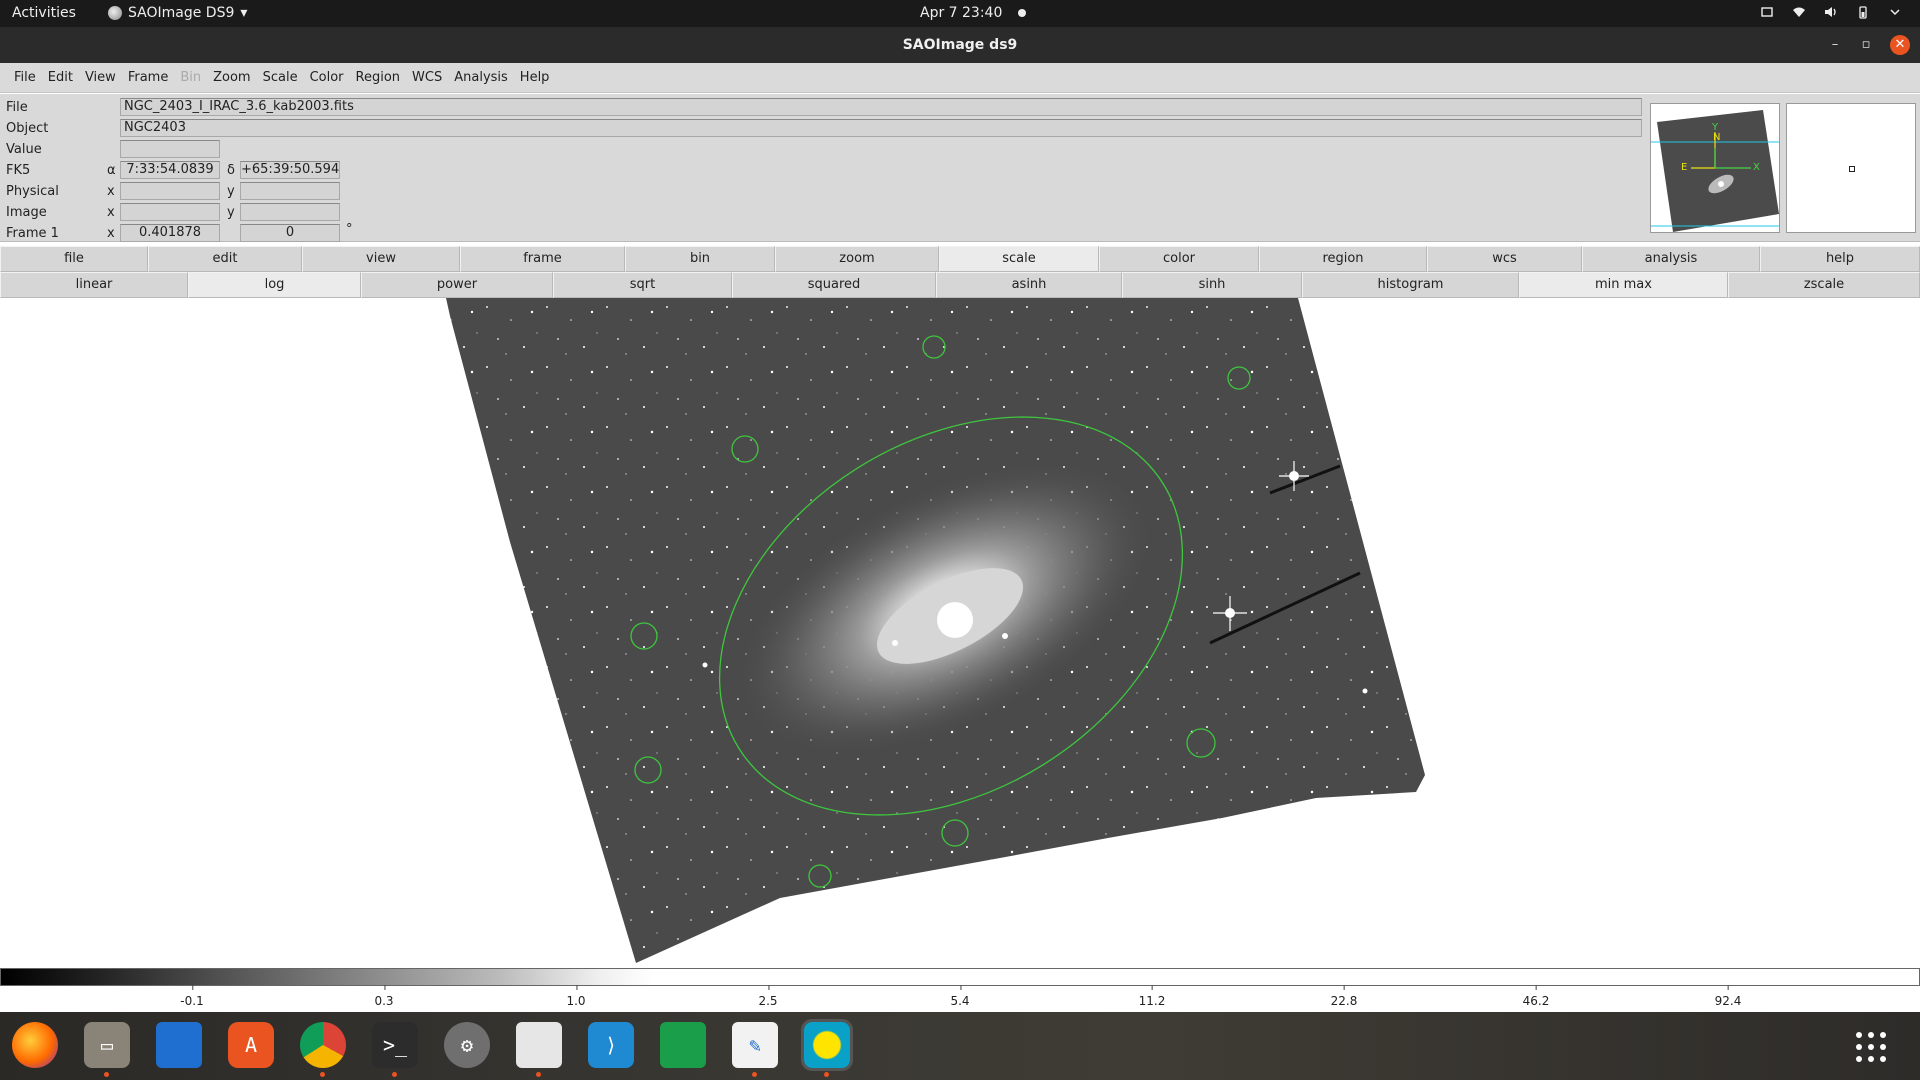  Describe the element at coordinates (170, 170) in the screenshot. I see `fk5-alpha-field: 7:33:54.0839` at that location.